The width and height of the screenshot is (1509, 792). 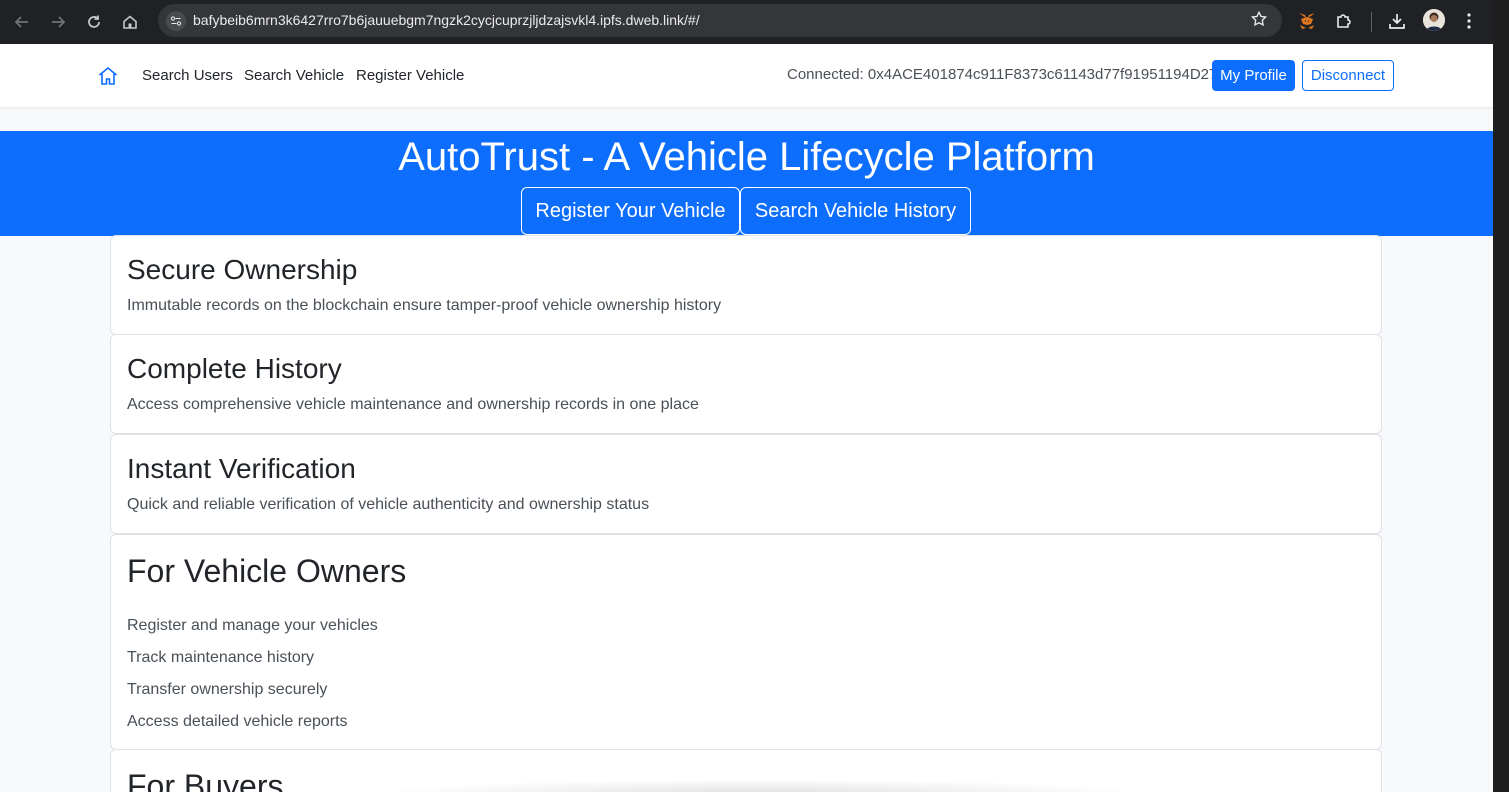 What do you see at coordinates (1344, 21) in the screenshot?
I see `extensions-puzzle-icon` at bounding box center [1344, 21].